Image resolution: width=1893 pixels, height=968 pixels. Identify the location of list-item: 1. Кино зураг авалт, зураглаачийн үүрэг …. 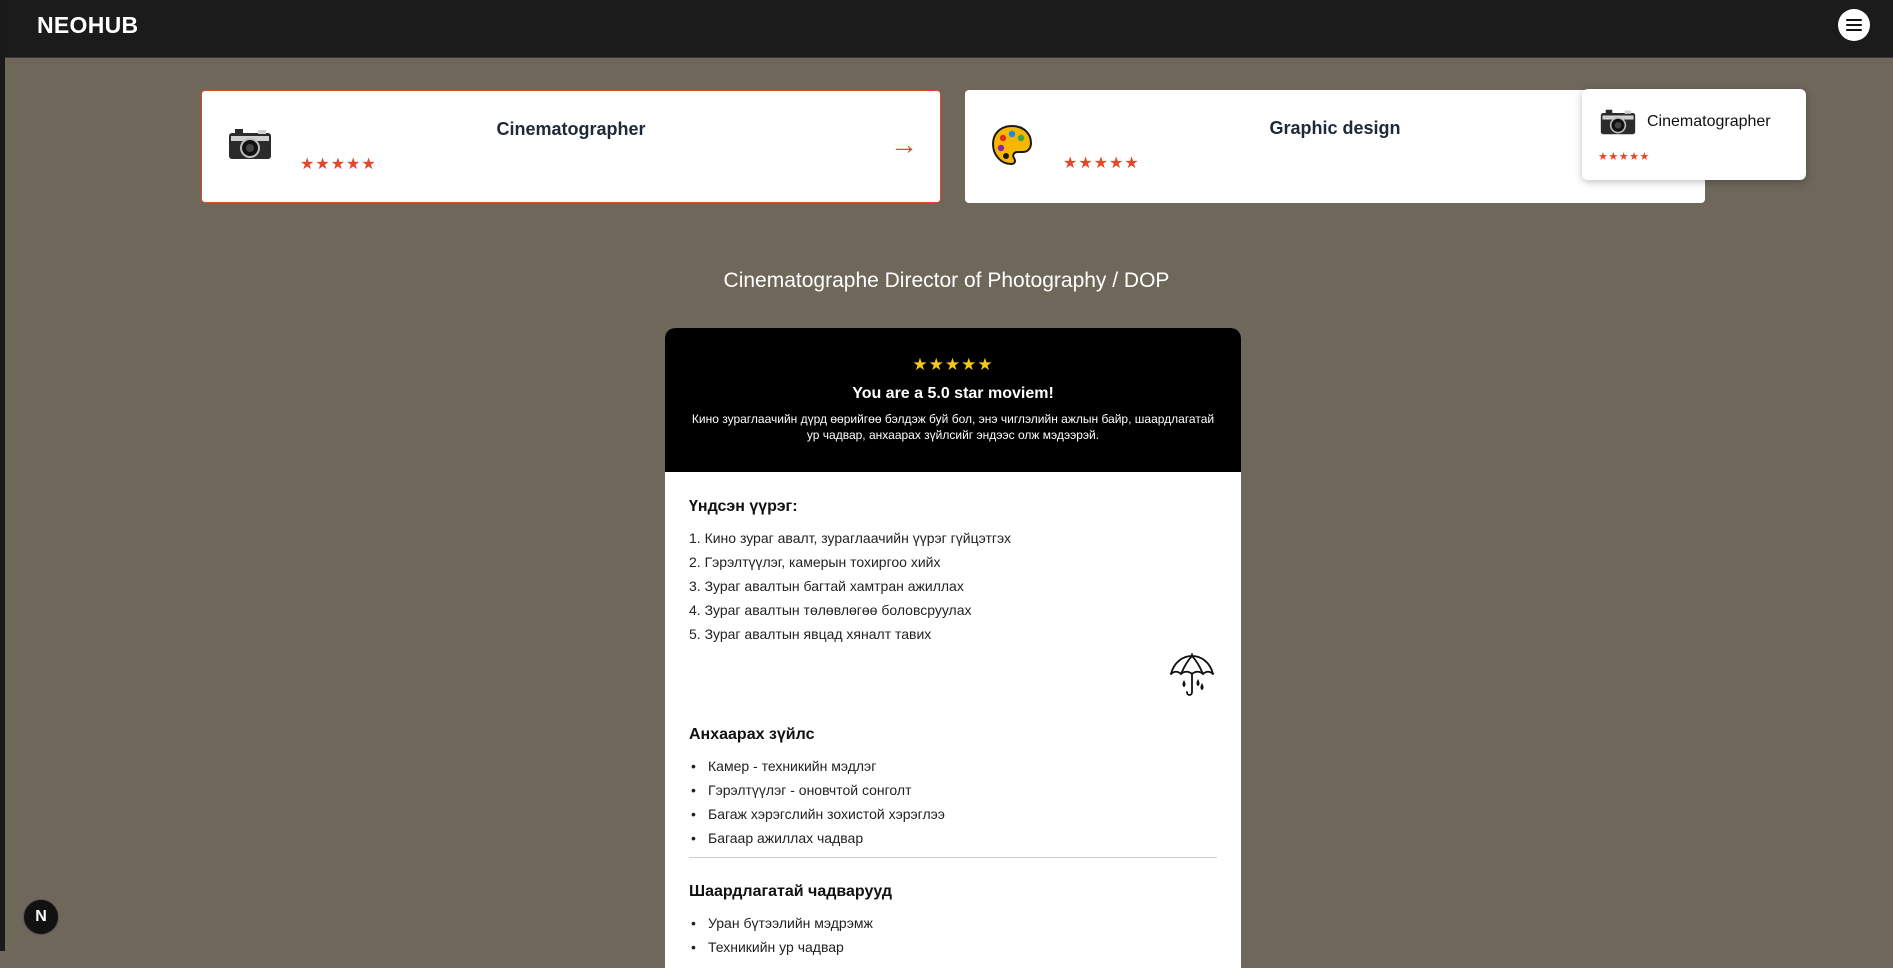
(850, 538).